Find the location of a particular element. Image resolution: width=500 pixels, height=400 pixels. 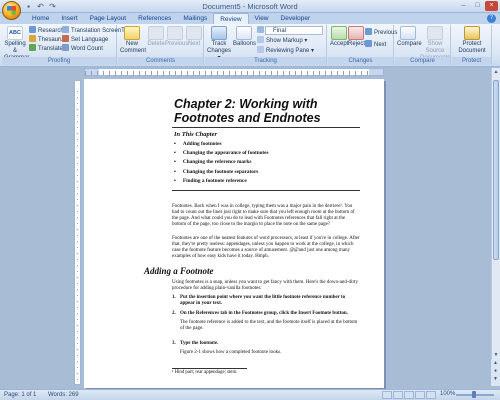

research-icon is located at coordinates (32, 29).